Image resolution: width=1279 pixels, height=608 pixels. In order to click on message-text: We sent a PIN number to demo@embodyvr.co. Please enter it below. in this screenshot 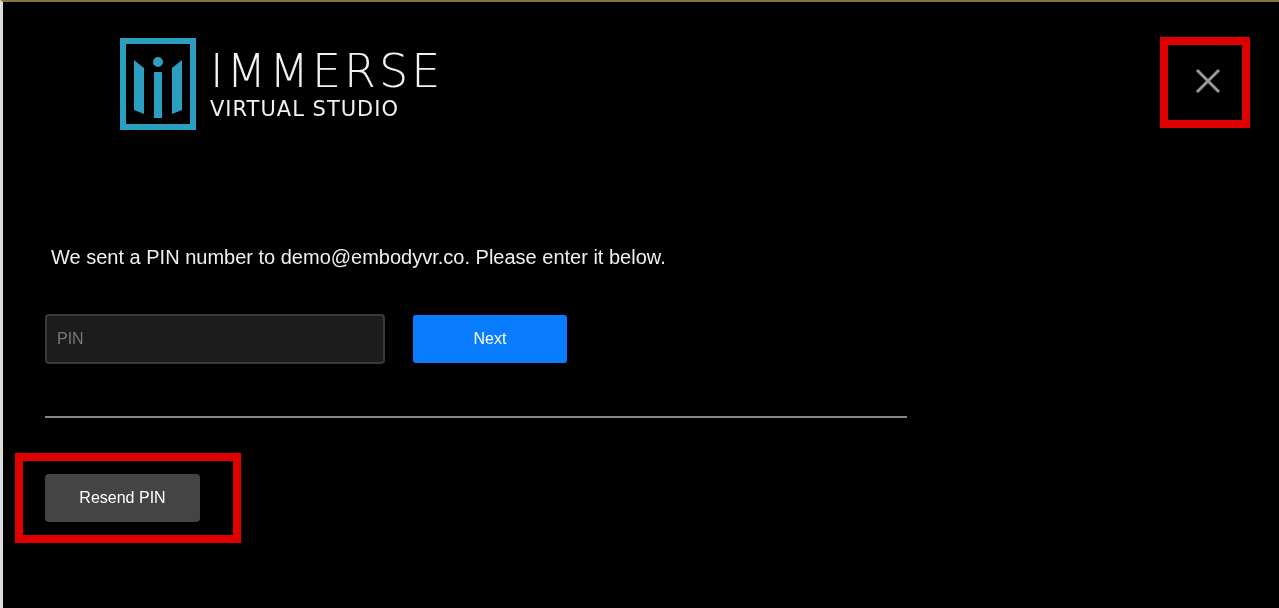, I will do `click(359, 257)`.